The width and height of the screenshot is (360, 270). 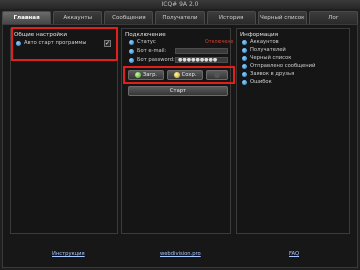 I want to click on instructions-link: Инструкция, so click(x=68, y=254).